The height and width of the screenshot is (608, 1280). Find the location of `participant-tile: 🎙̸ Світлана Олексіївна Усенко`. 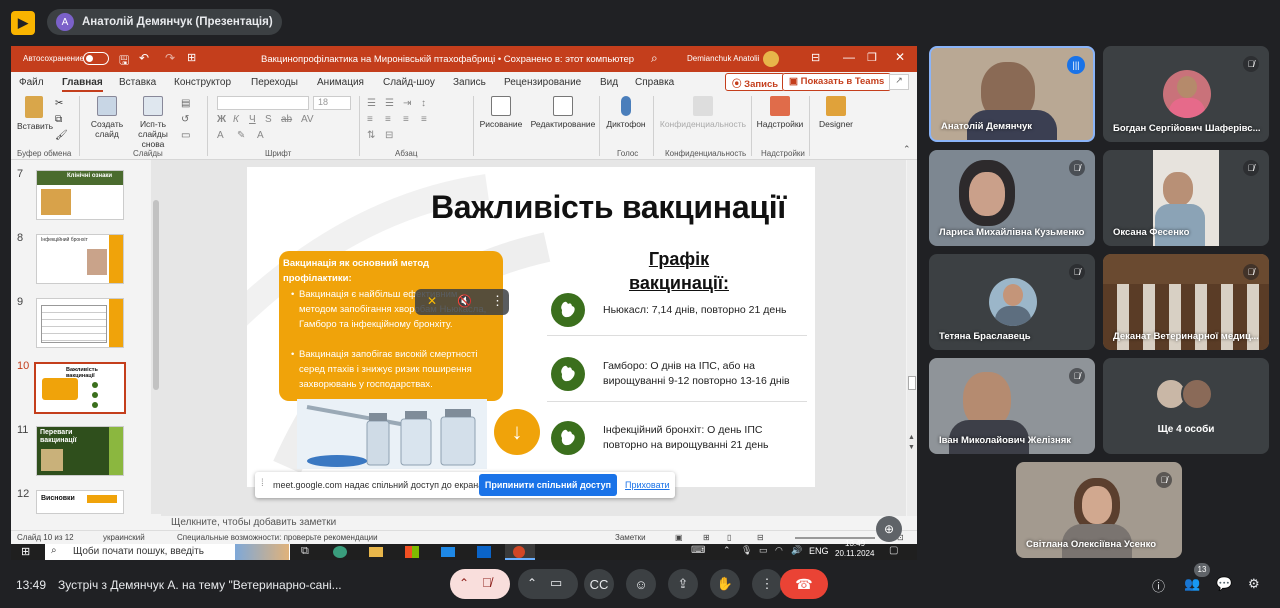

participant-tile: 🎙̸ Світлана Олексіївна Усенко is located at coordinates (1099, 510).